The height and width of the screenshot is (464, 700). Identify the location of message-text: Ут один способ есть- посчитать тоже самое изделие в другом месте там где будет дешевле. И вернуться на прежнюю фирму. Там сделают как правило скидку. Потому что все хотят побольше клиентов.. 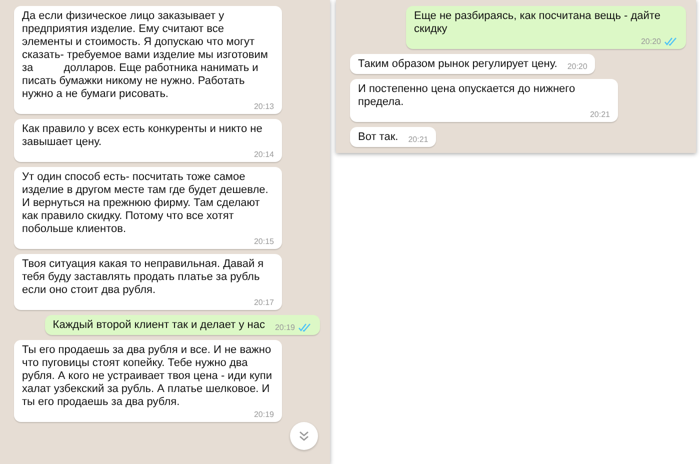
(146, 203).